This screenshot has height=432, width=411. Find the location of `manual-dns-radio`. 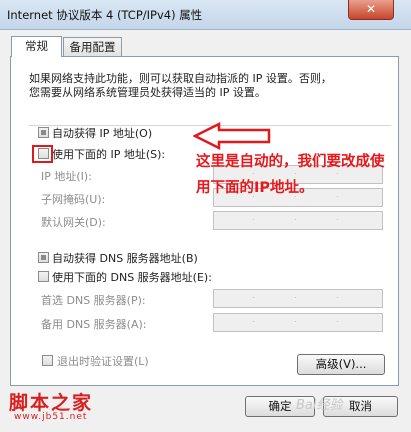

manual-dns-radio is located at coordinates (43, 276).